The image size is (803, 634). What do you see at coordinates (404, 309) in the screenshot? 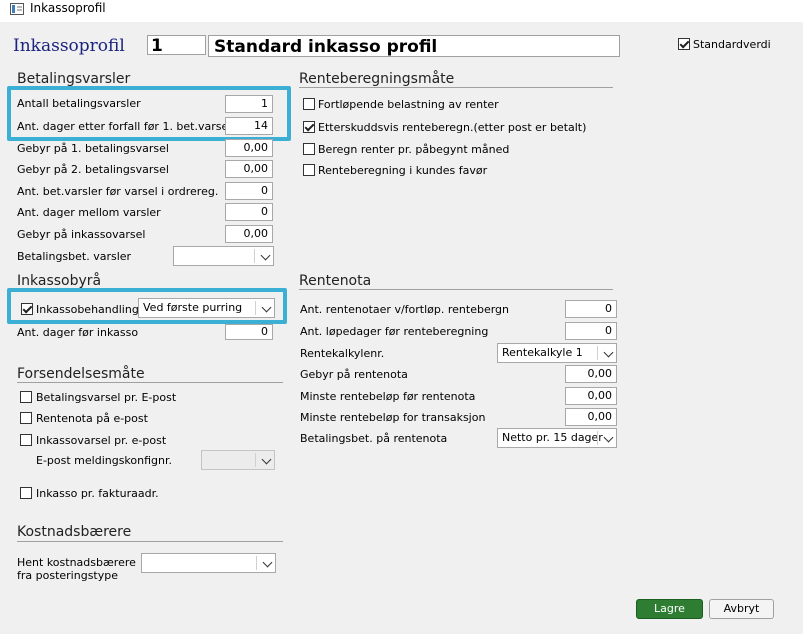
I see `row-label: Ant. rentenotaer v/fortløp. rentebergn` at bounding box center [404, 309].